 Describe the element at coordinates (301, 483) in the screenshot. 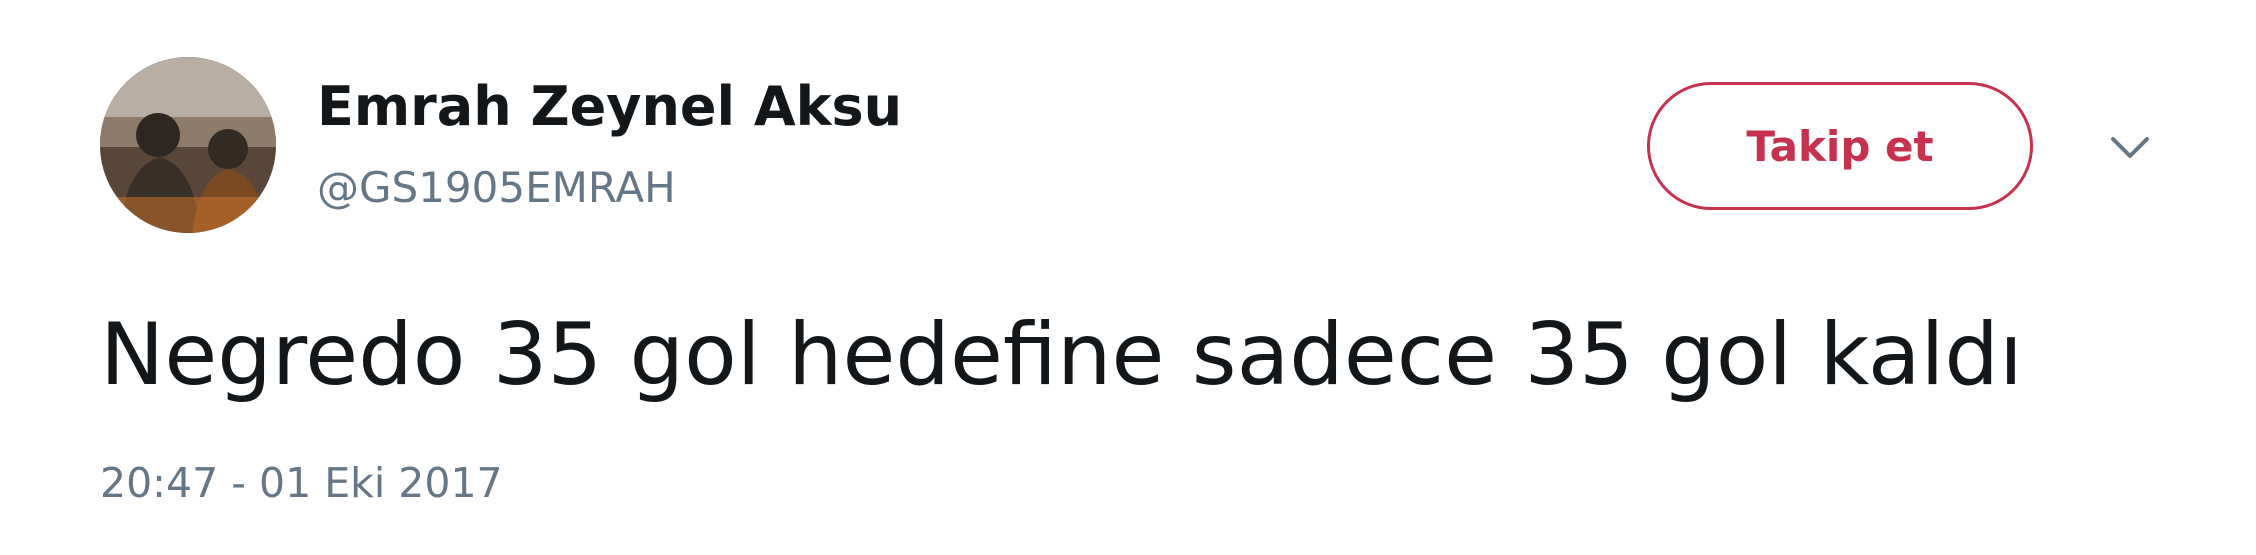

I see `tweet-timestamp: 20:47 - 01 Eki 2017` at that location.